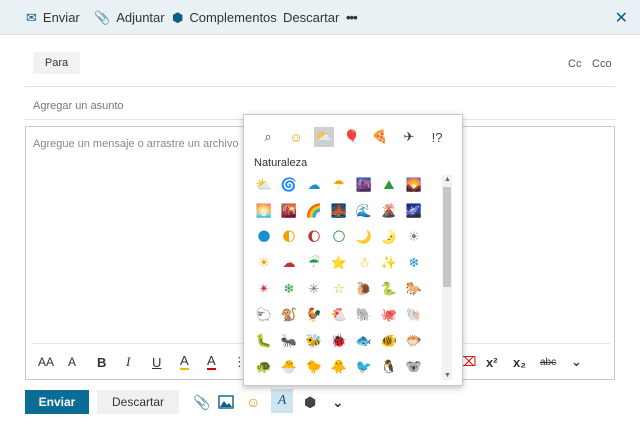 Image resolution: width=640 pixels, height=425 pixels. I want to click on send-toolbar-button: ✉ Enviar, so click(53, 17).